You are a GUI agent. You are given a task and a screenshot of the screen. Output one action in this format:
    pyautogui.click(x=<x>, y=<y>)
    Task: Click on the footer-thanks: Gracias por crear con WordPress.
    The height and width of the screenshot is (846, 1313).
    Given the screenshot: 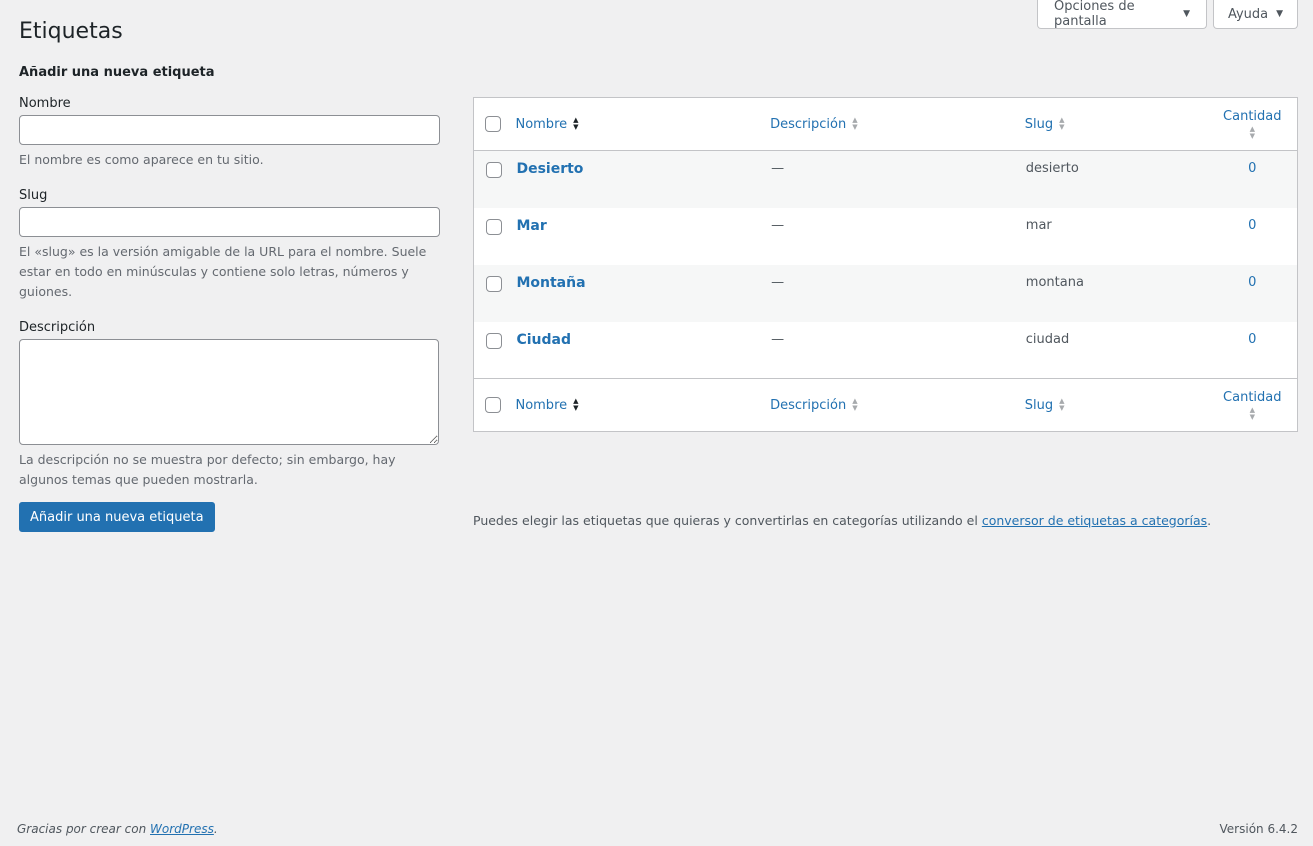 What is the action you would take?
    pyautogui.click(x=117, y=829)
    